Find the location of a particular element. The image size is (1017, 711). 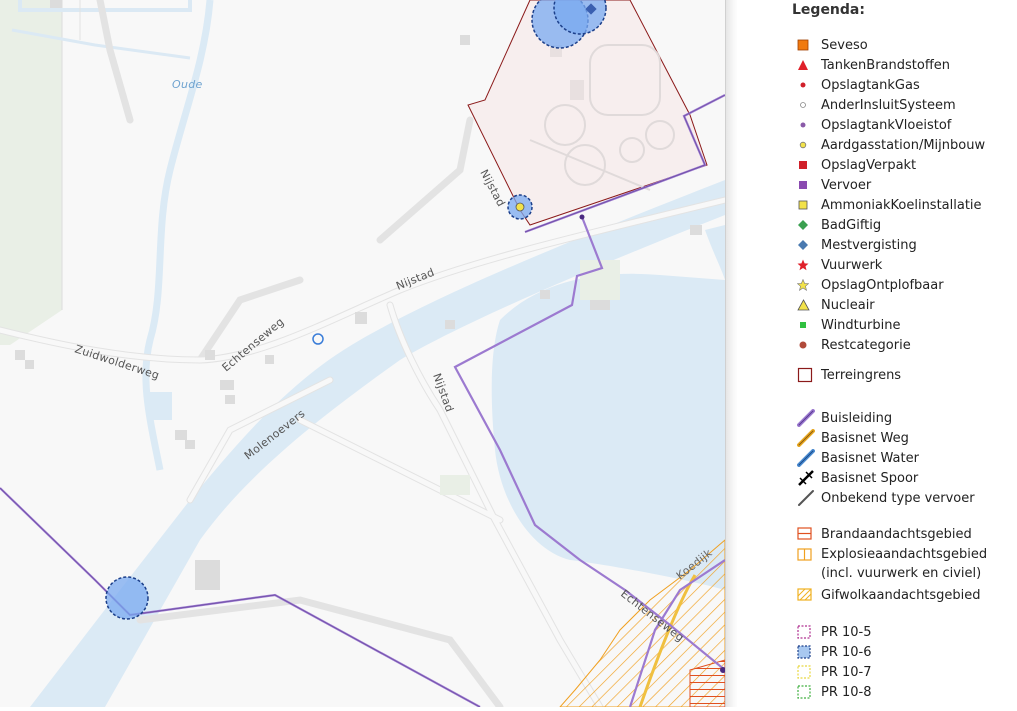

legend-label: Brandaandachtsgebied is located at coordinates (896, 534).